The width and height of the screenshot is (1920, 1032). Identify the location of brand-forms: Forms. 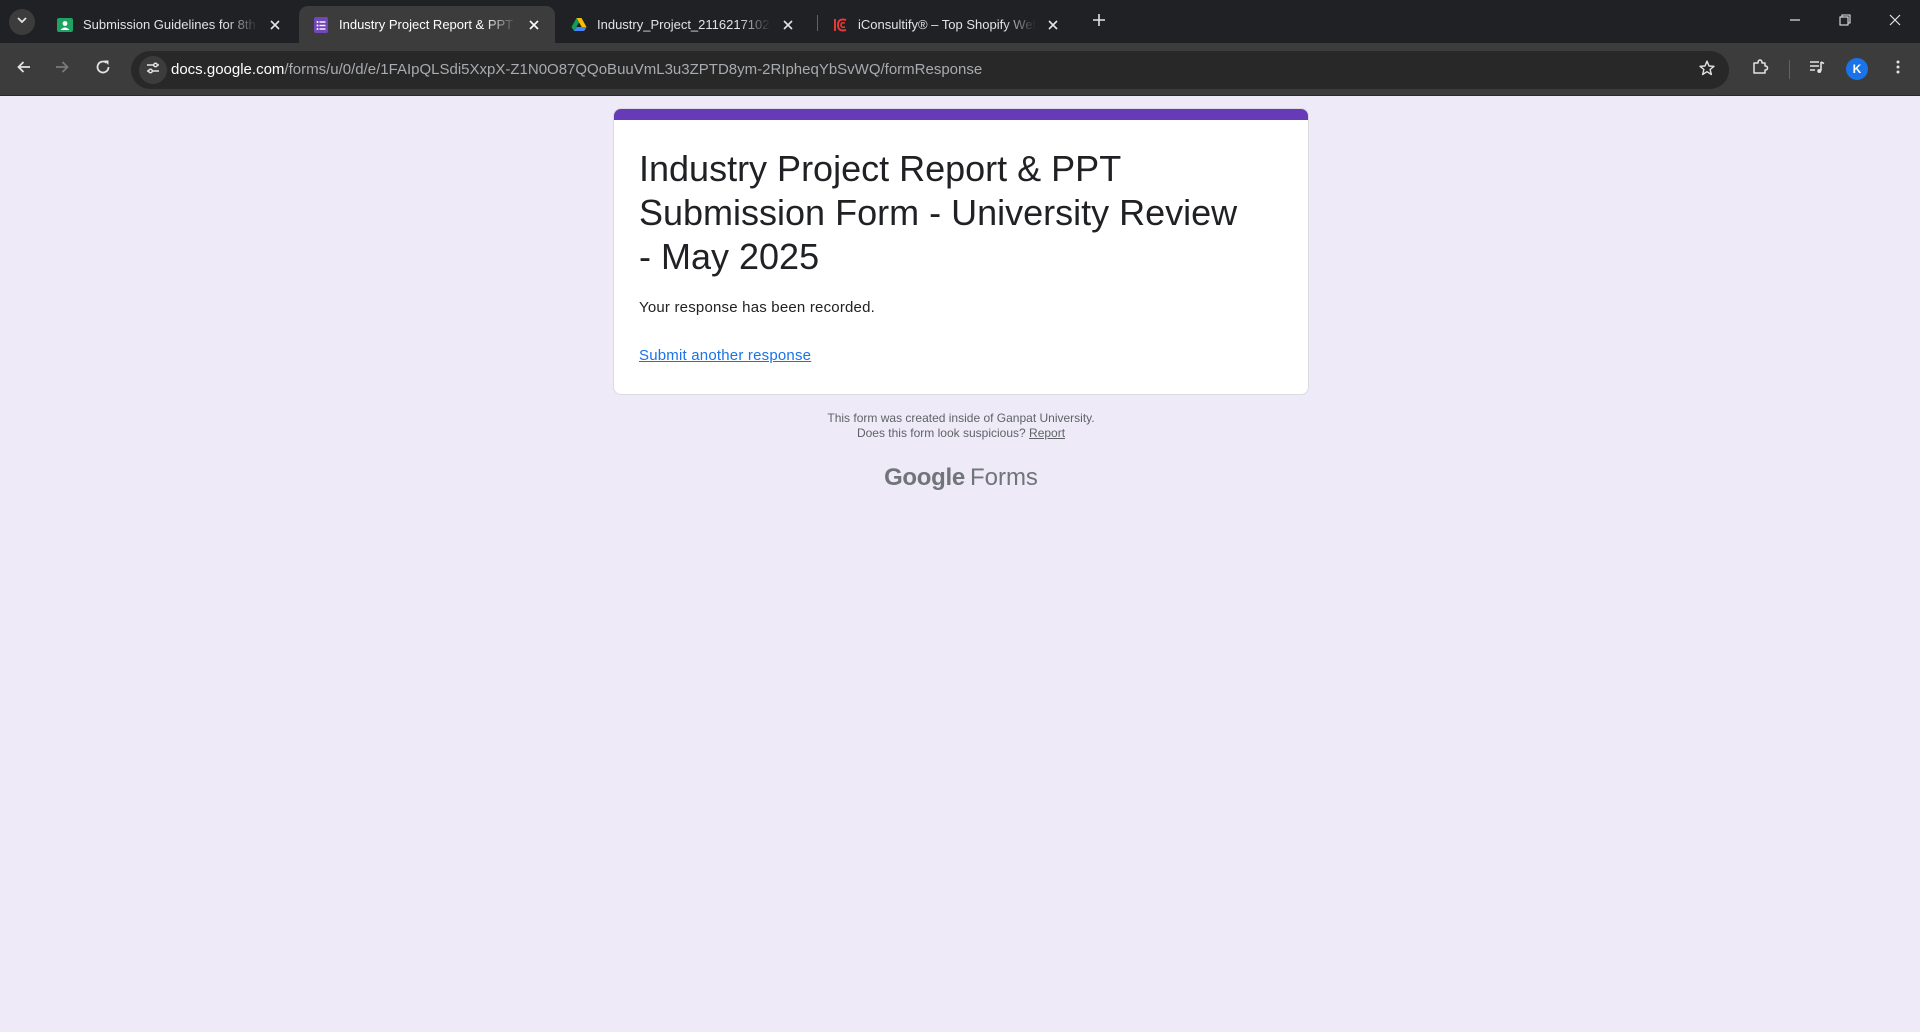
(1003, 477).